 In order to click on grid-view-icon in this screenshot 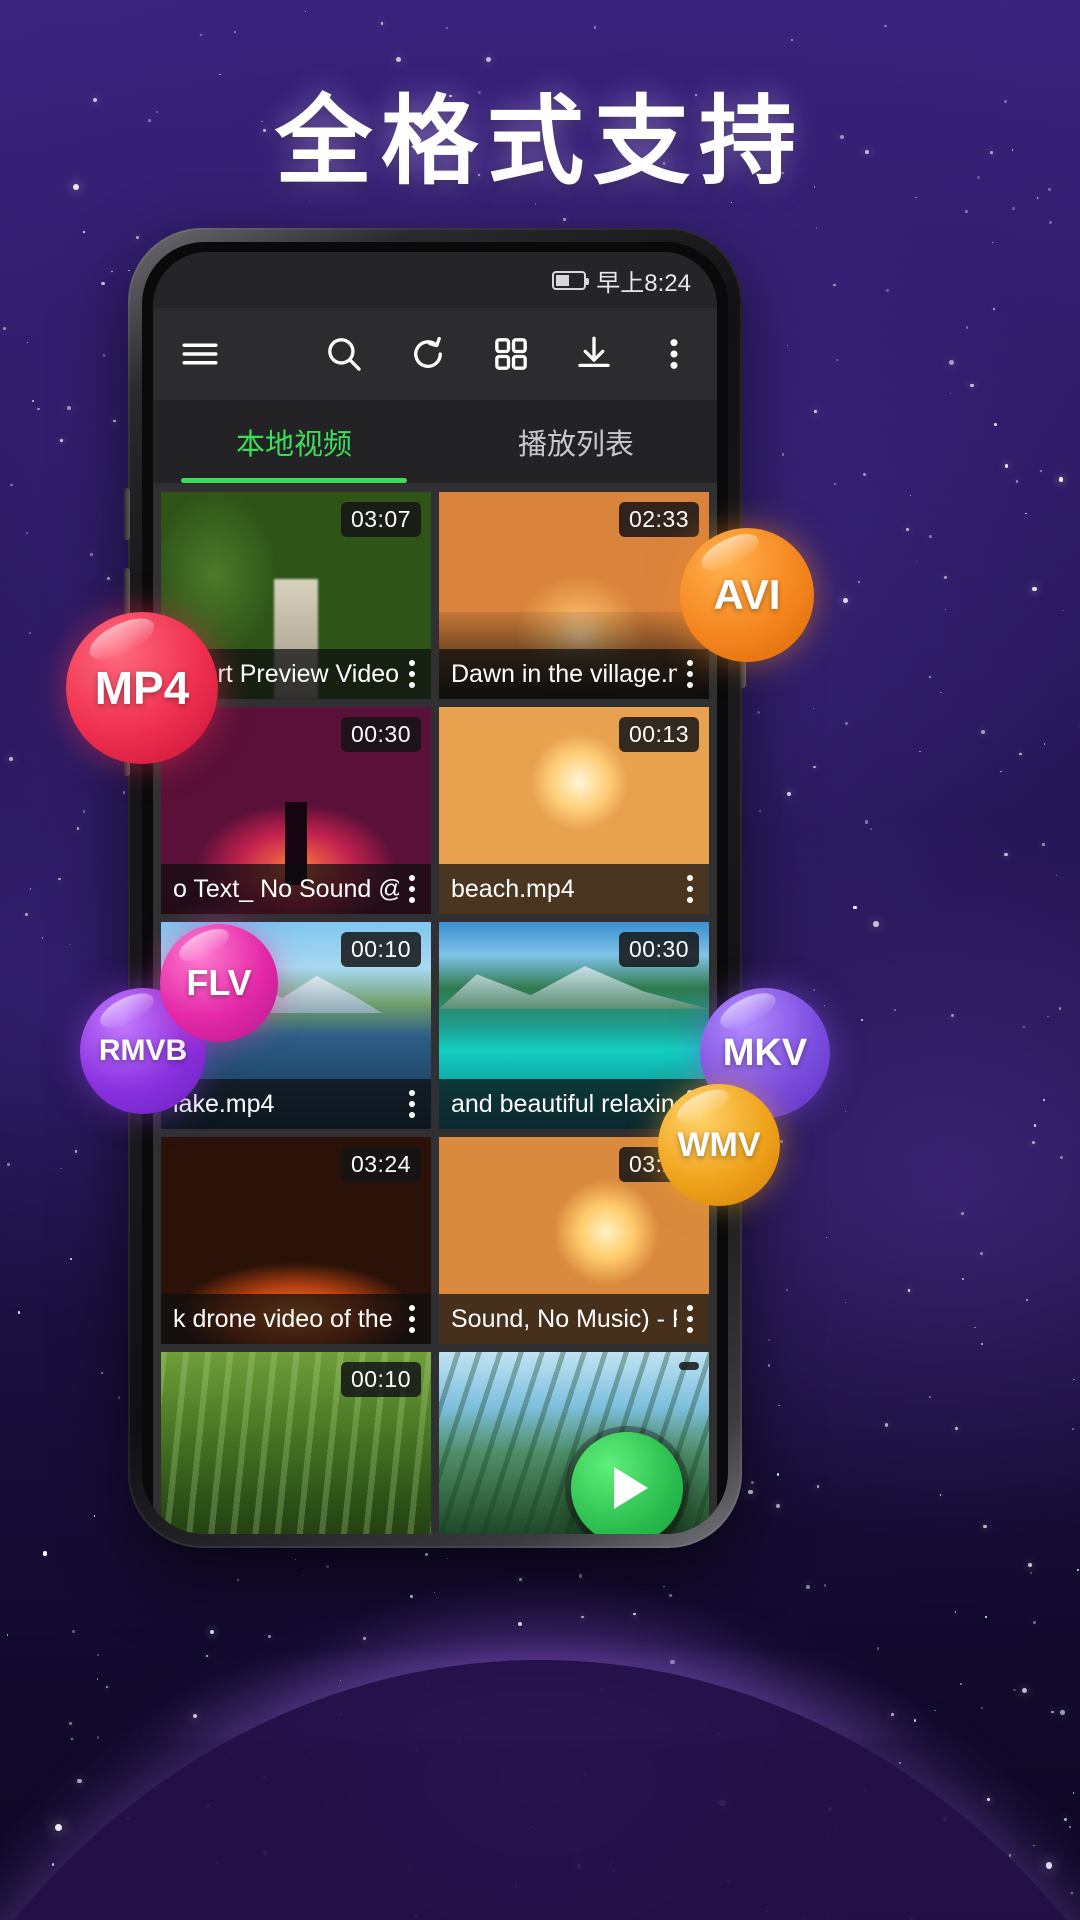, I will do `click(511, 354)`.